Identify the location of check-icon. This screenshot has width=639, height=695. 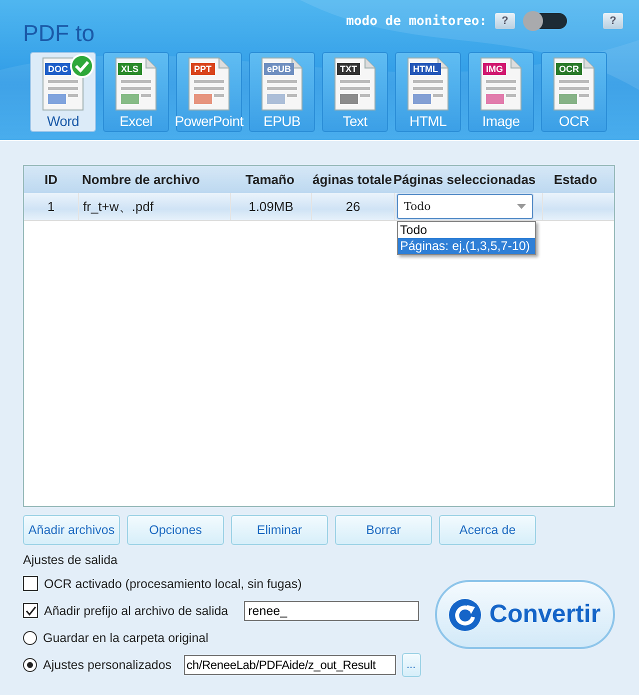
(82, 66).